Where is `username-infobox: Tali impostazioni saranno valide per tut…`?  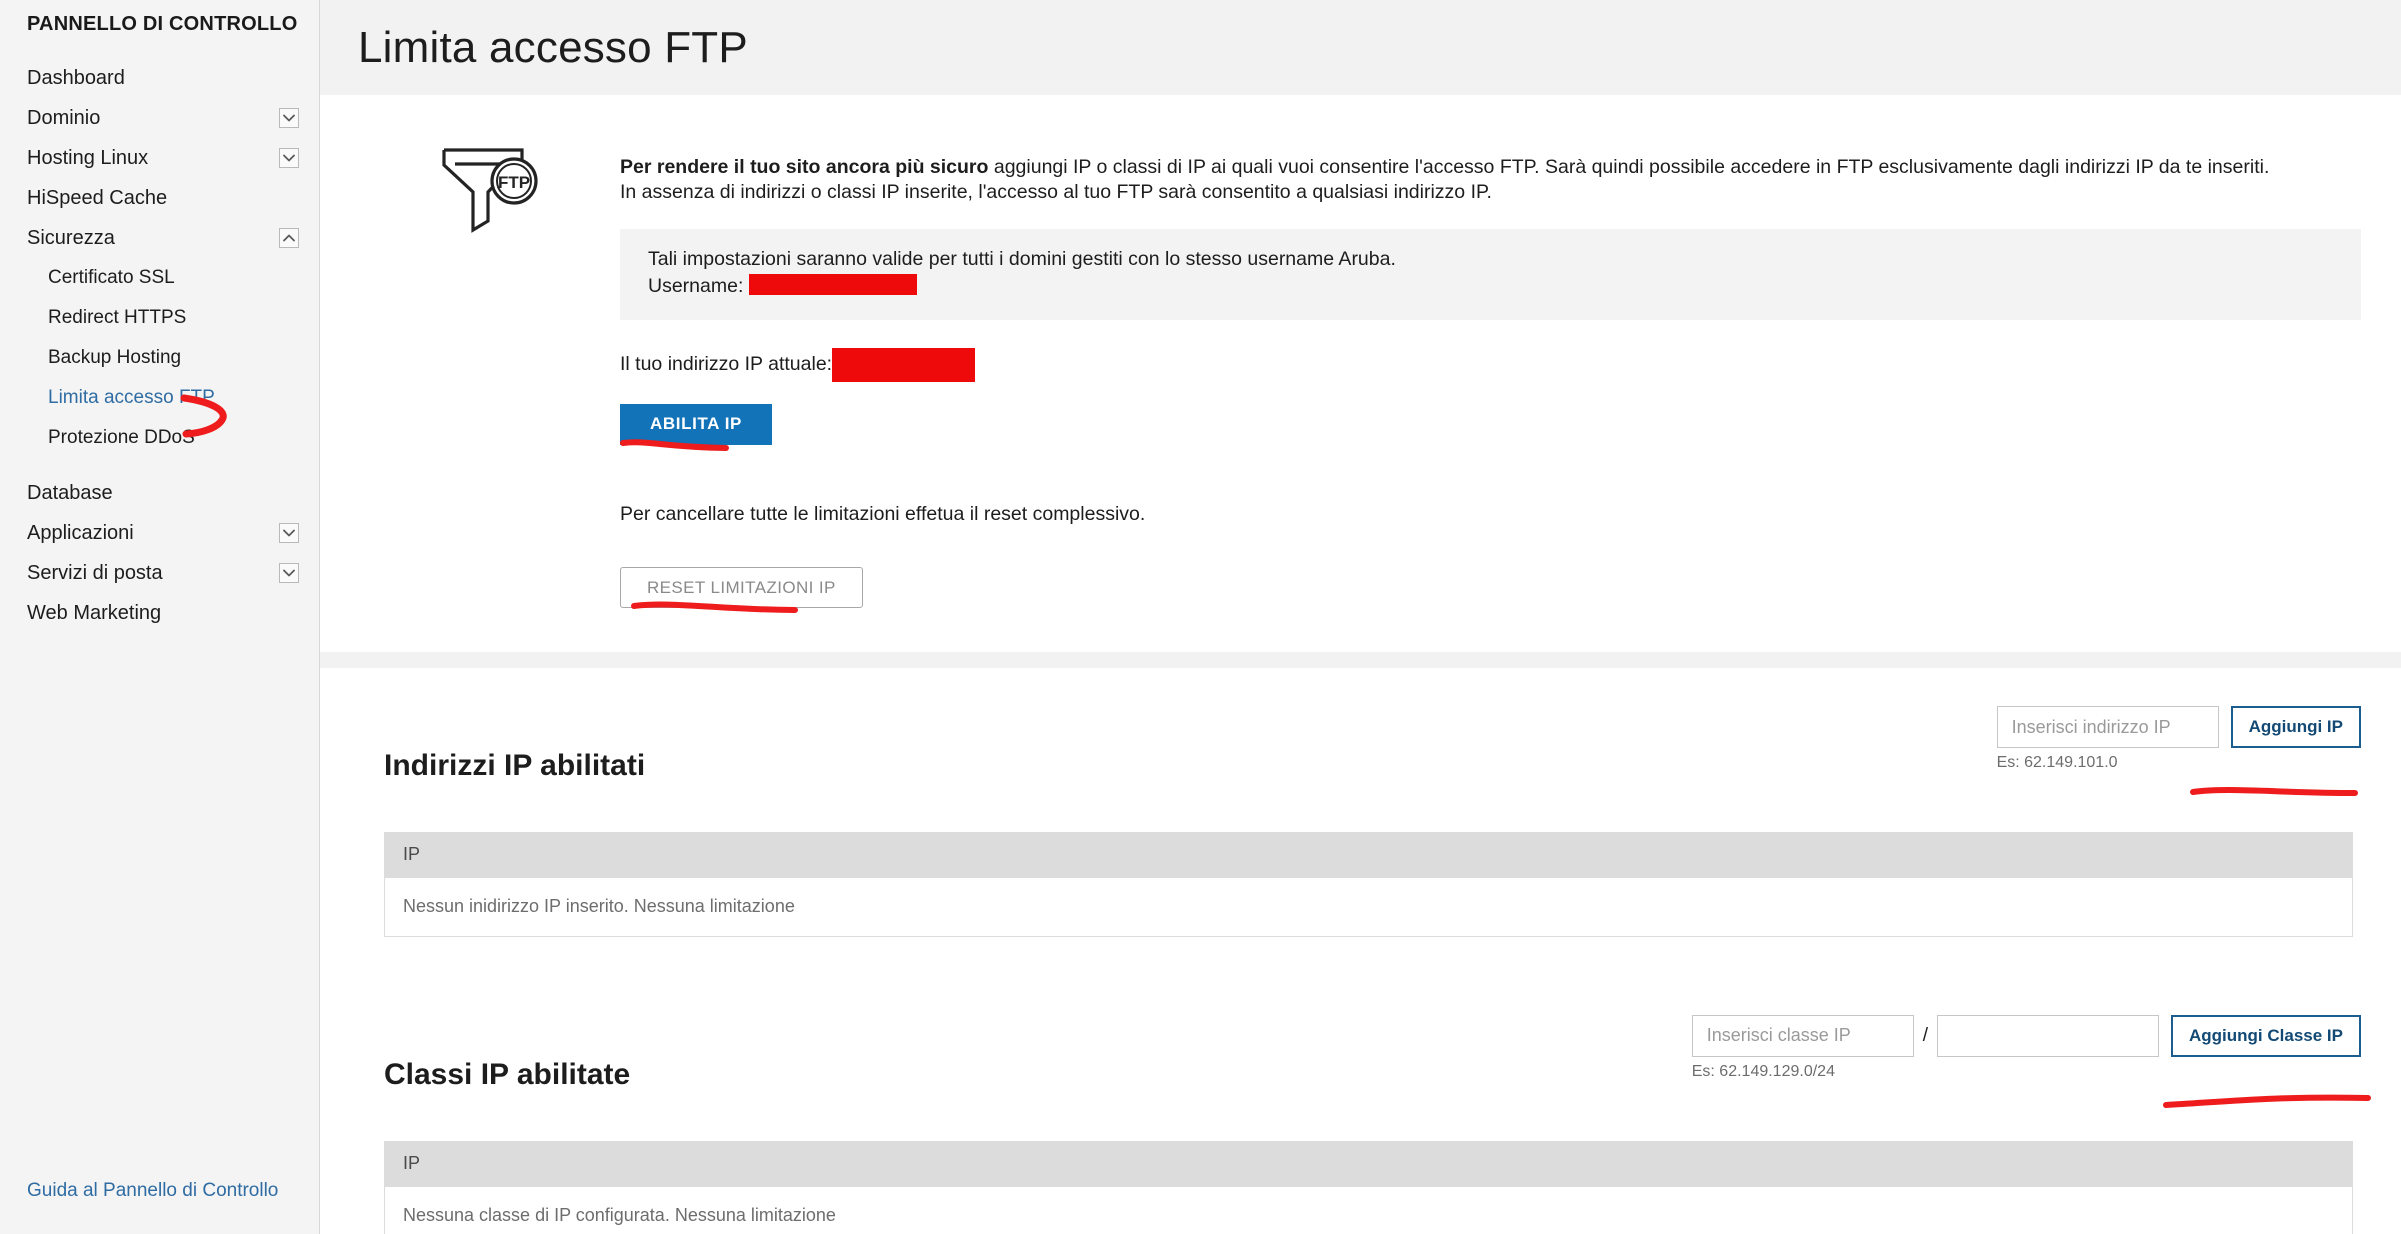 username-infobox: Tali impostazioni saranno valide per tut… is located at coordinates (1490, 274).